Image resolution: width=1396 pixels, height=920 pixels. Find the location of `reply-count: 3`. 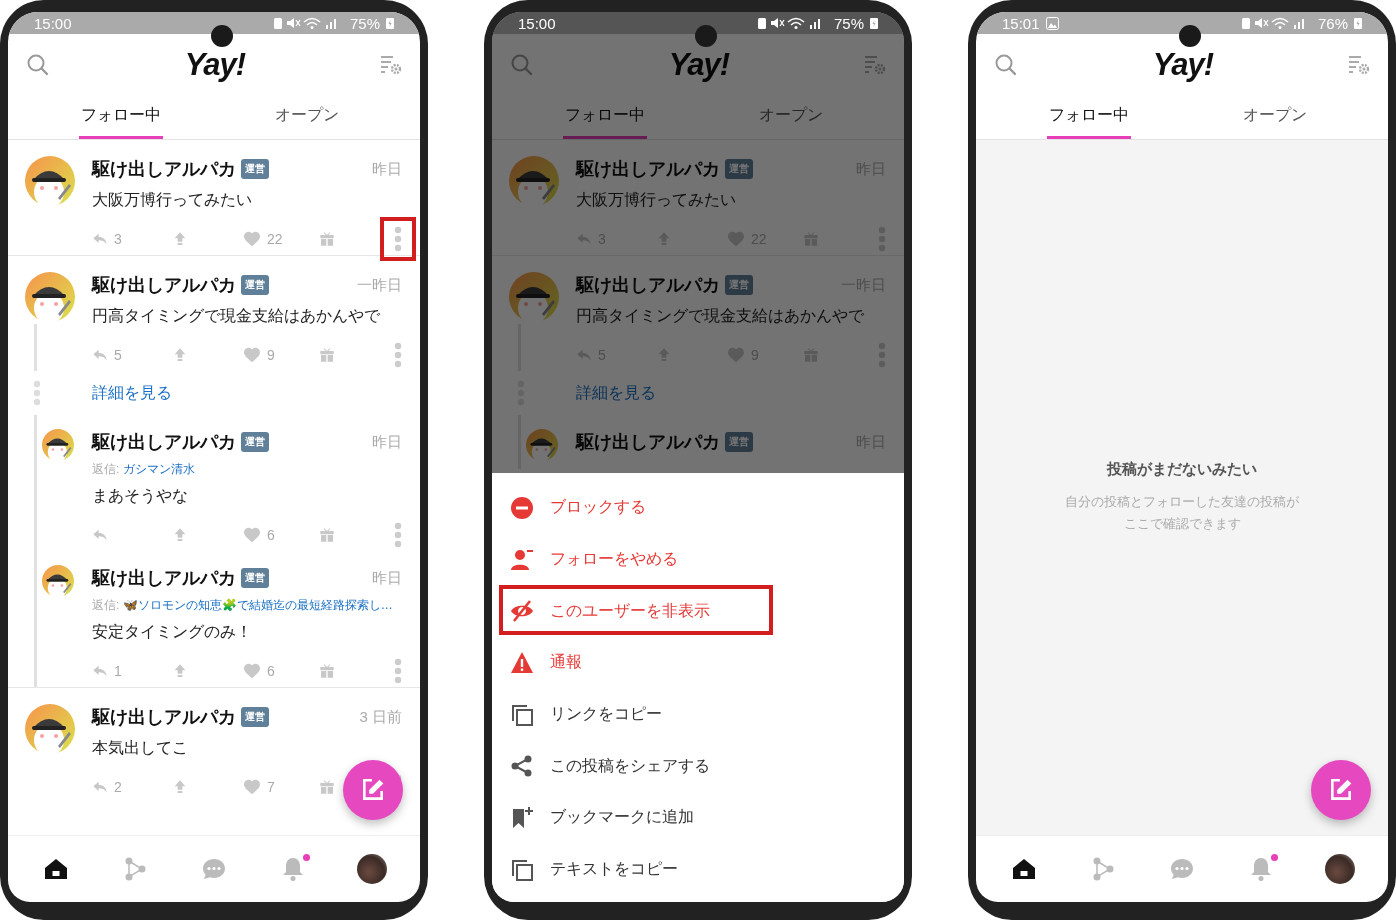

reply-count: 3 is located at coordinates (118, 239).